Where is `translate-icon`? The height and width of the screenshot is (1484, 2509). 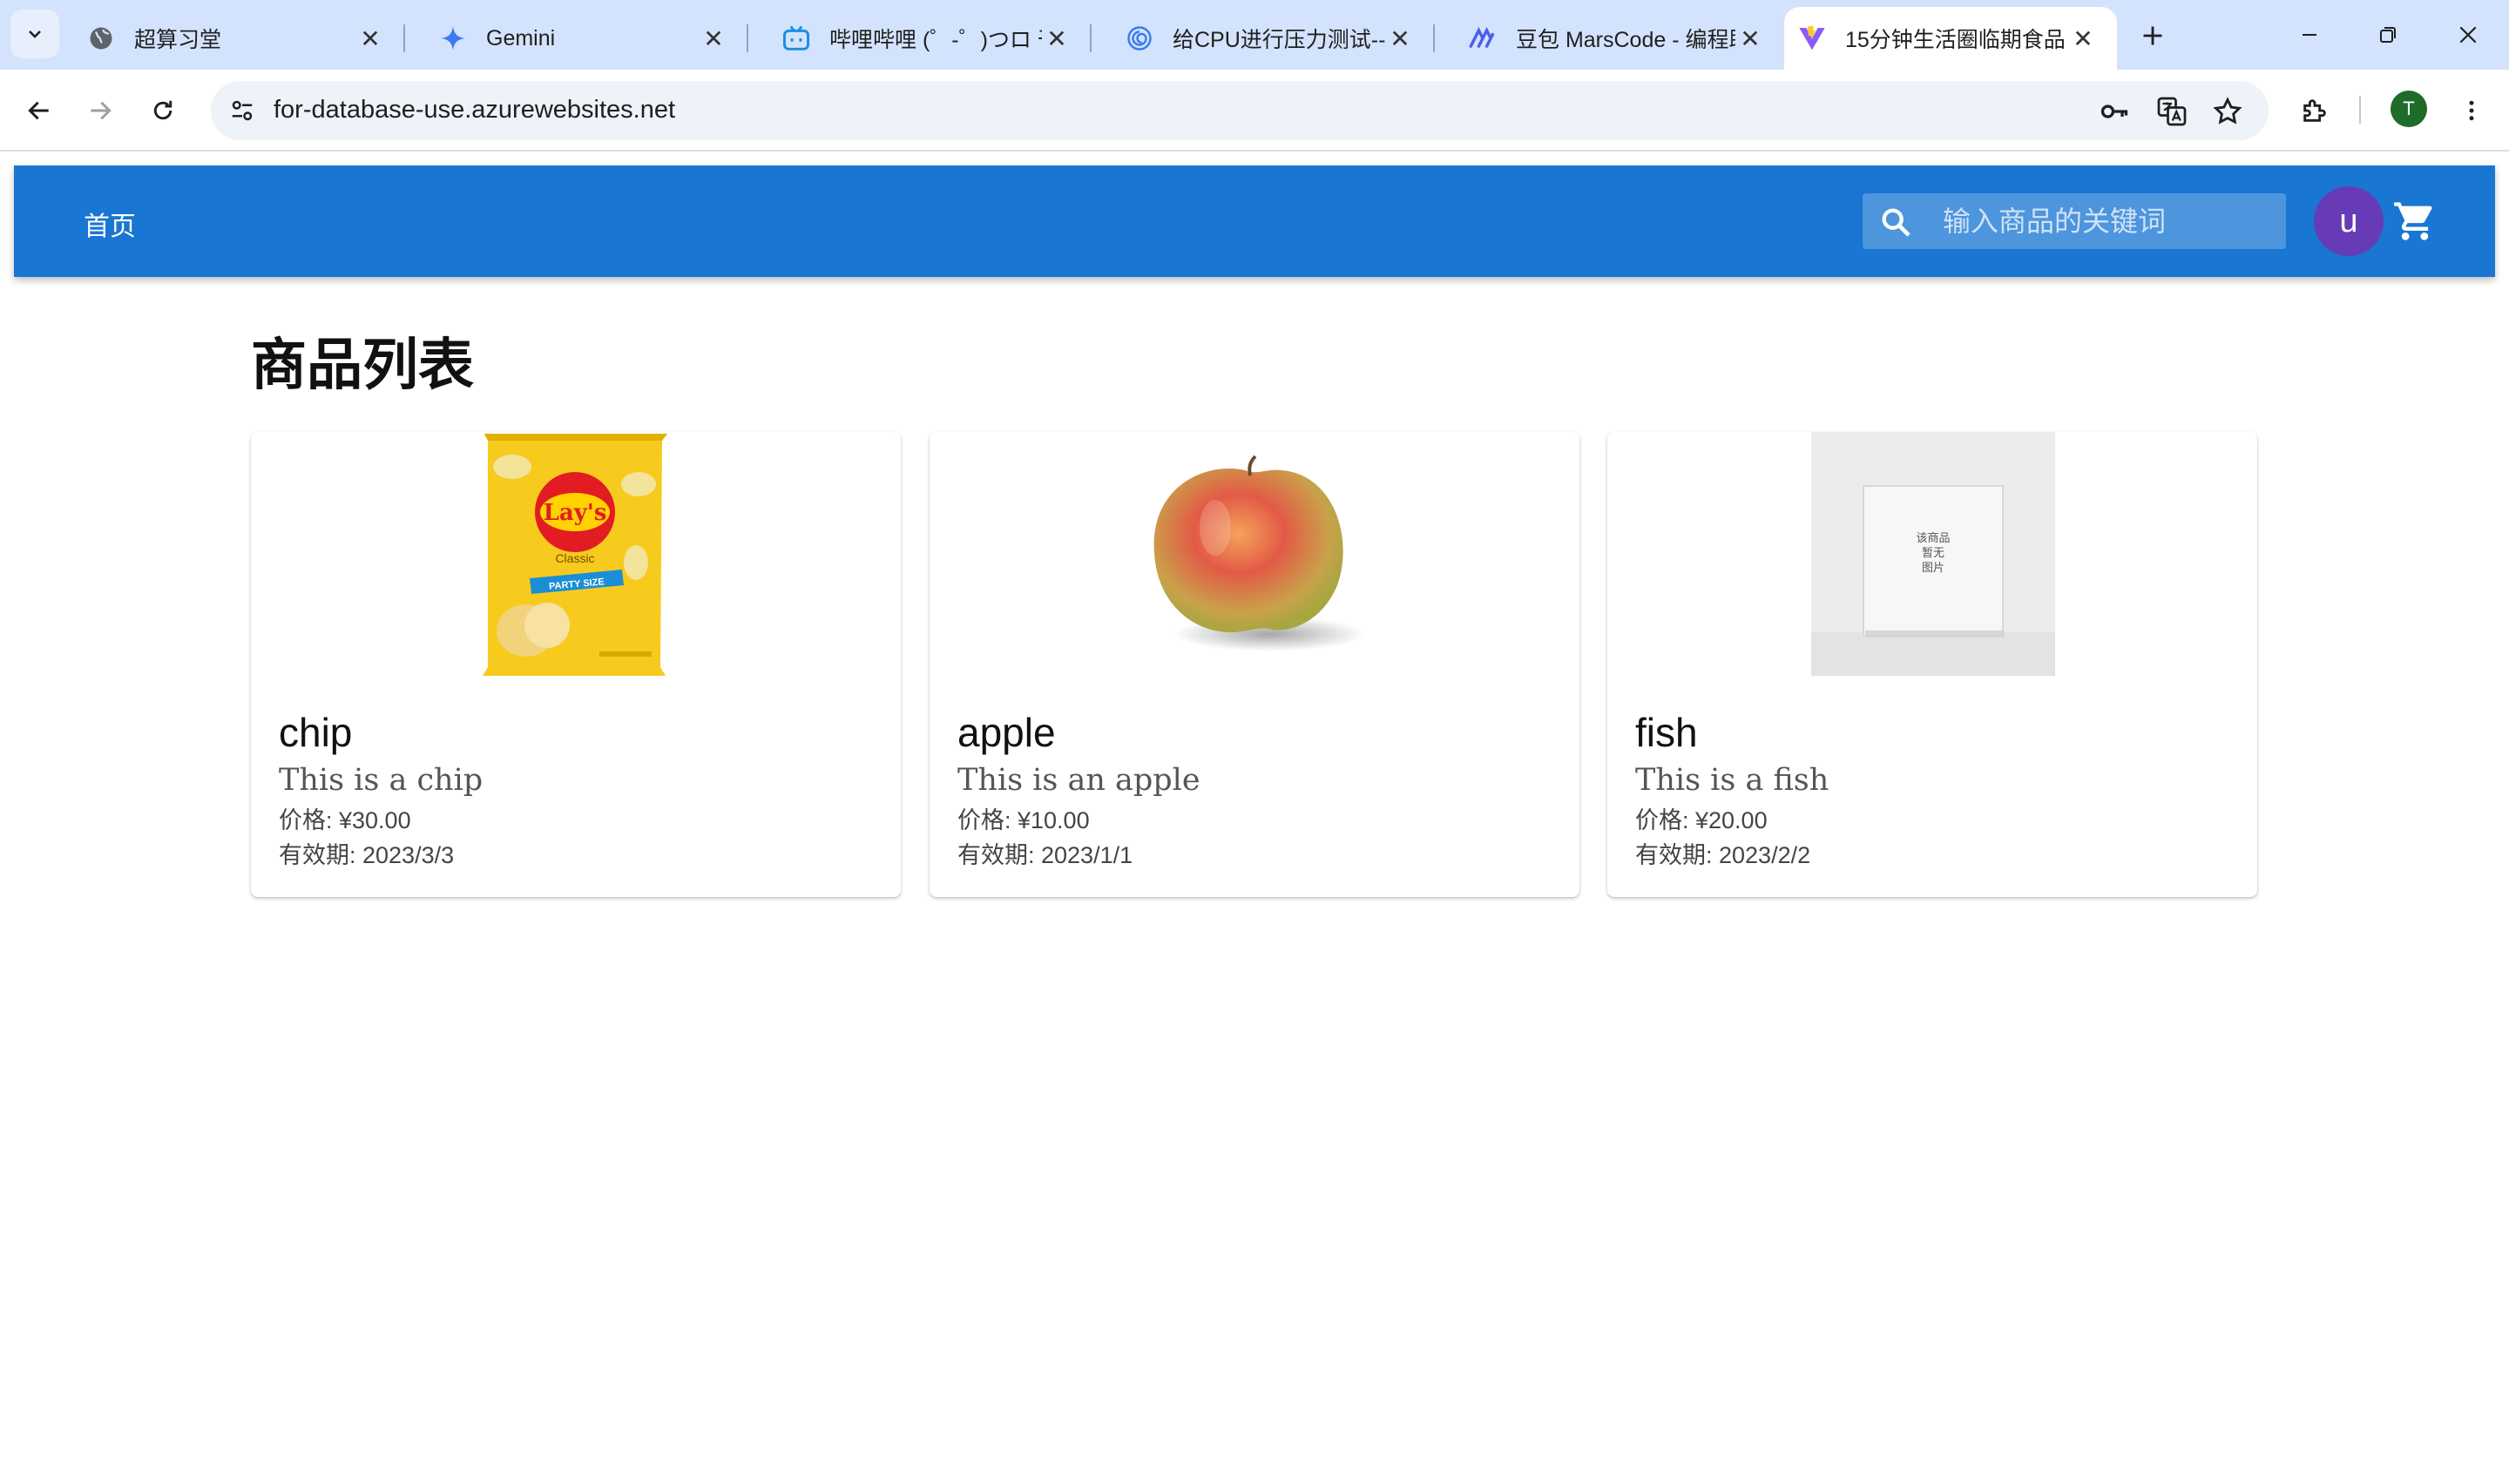 translate-icon is located at coordinates (2171, 112).